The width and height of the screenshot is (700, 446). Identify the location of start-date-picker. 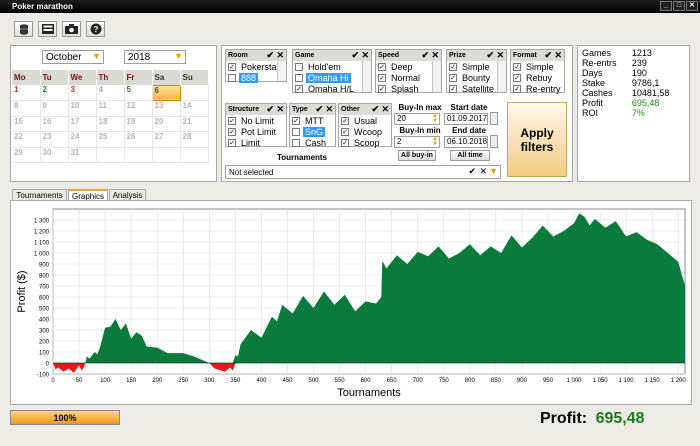
(494, 118).